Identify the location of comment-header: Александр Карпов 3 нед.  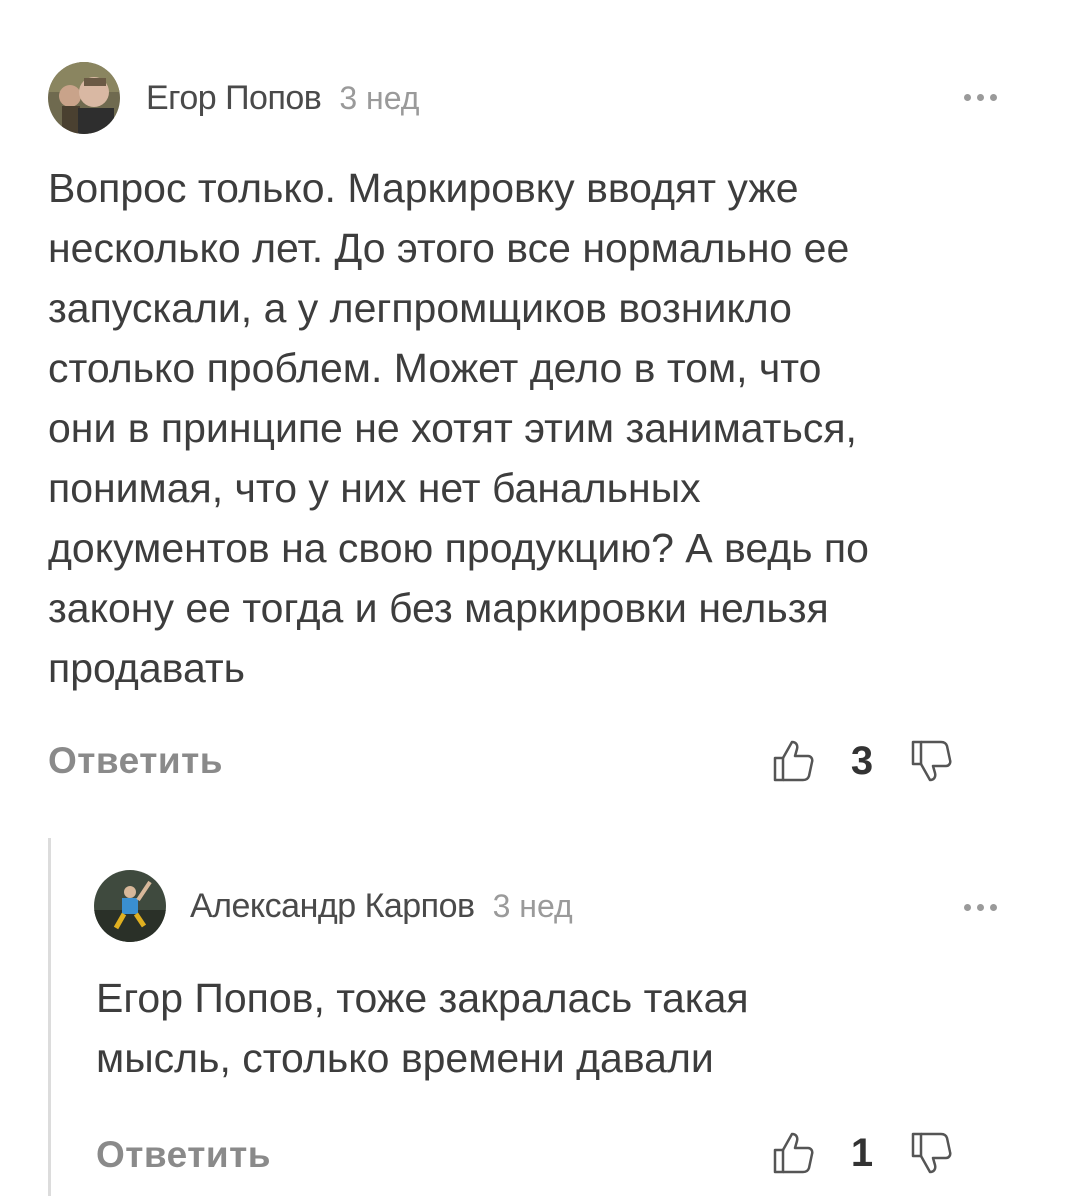
(333, 906).